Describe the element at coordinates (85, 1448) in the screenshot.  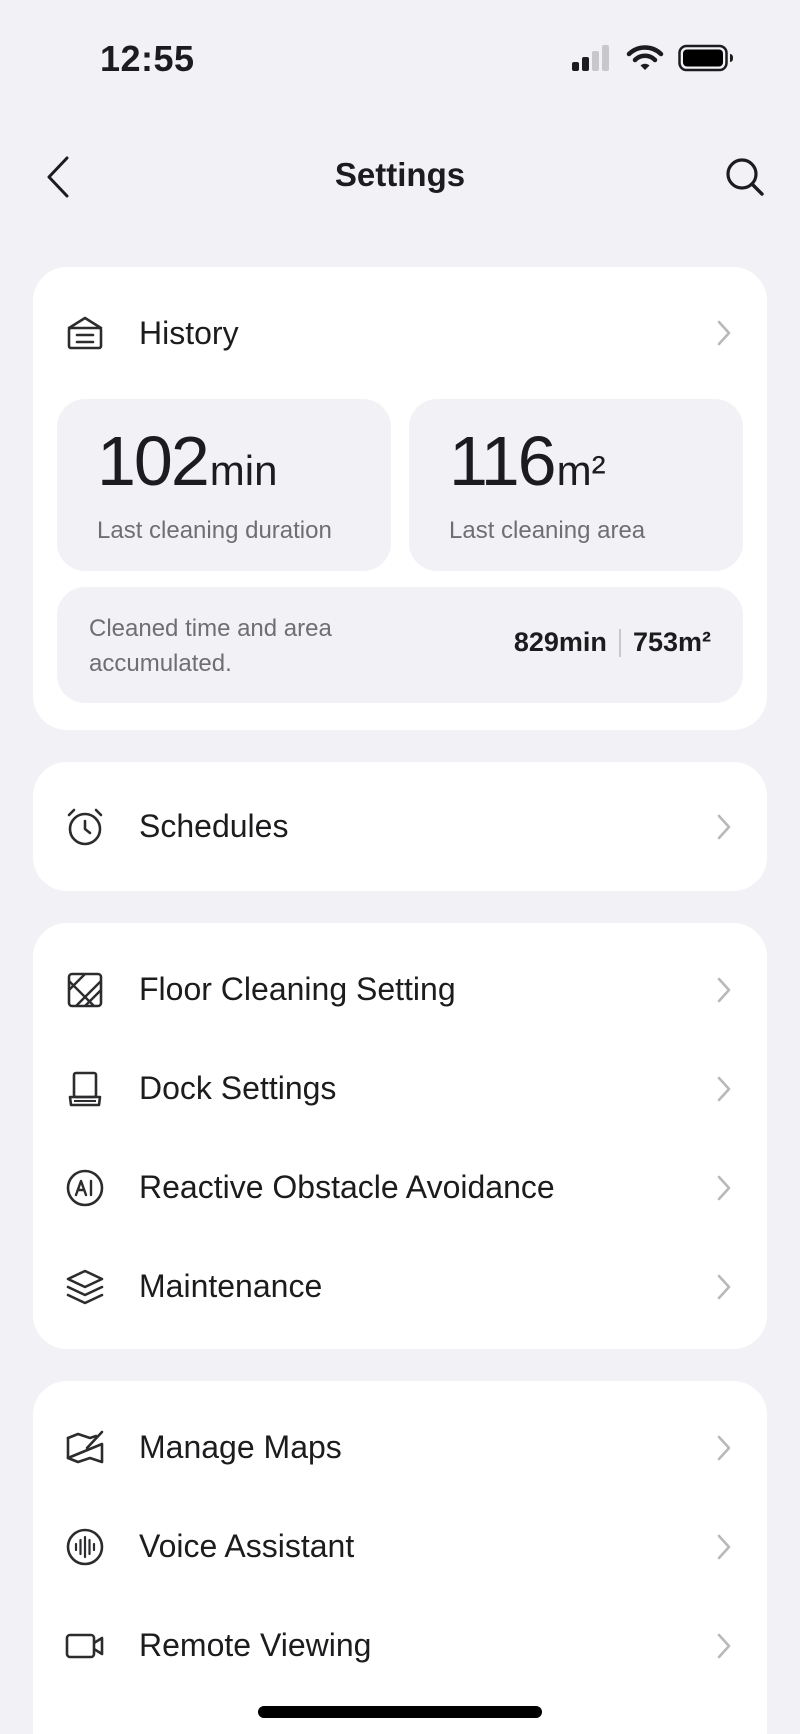
I see `map-icon` at that location.